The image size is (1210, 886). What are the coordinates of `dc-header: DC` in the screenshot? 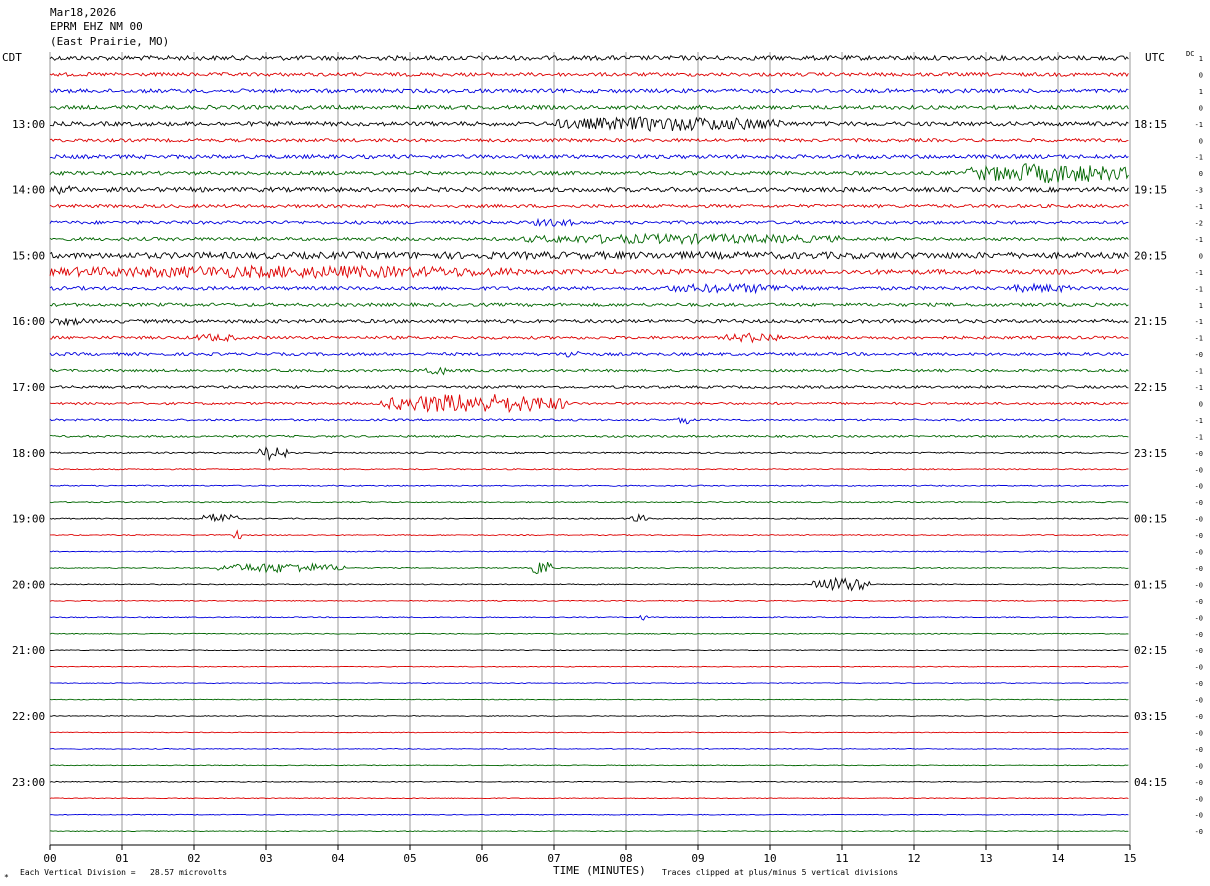 It's located at (1190, 54).